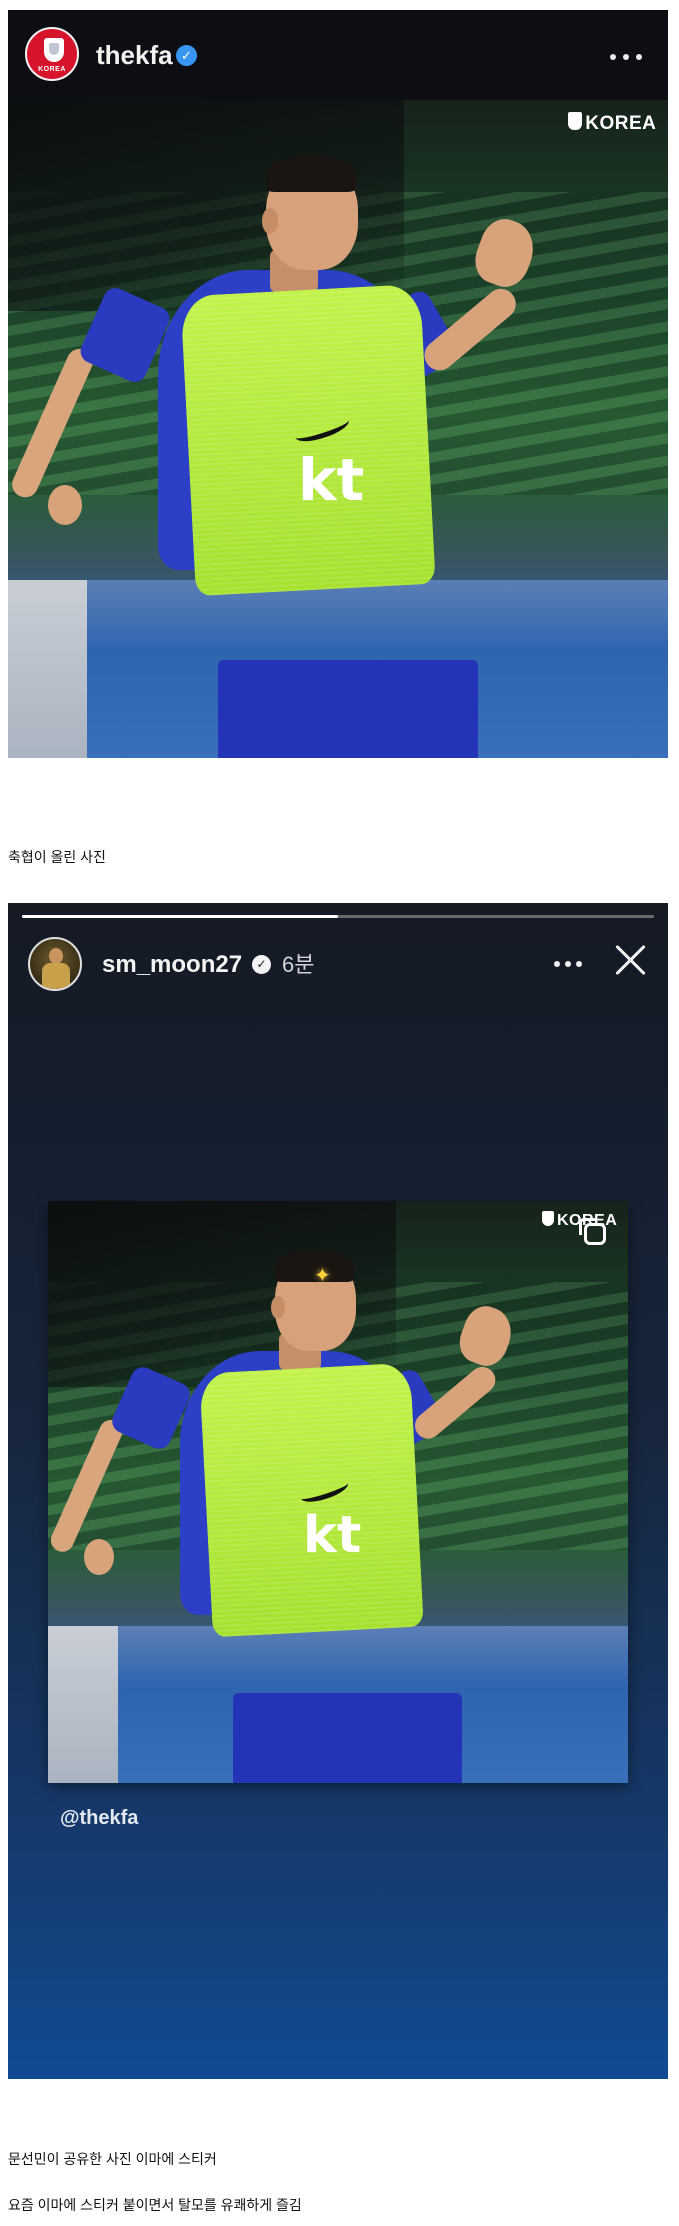  I want to click on story-username: sm_moon27, so click(172, 965).